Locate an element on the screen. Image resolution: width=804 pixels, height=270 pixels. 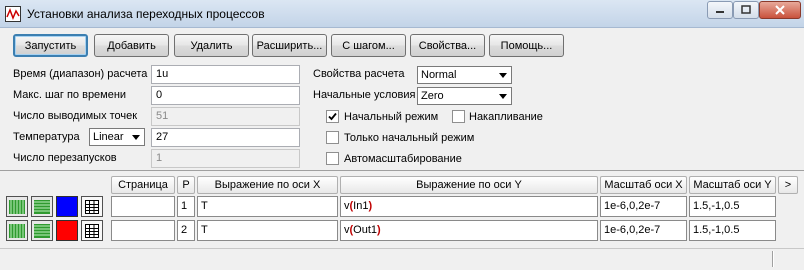
y-arg: In1 is located at coordinates (361, 206).